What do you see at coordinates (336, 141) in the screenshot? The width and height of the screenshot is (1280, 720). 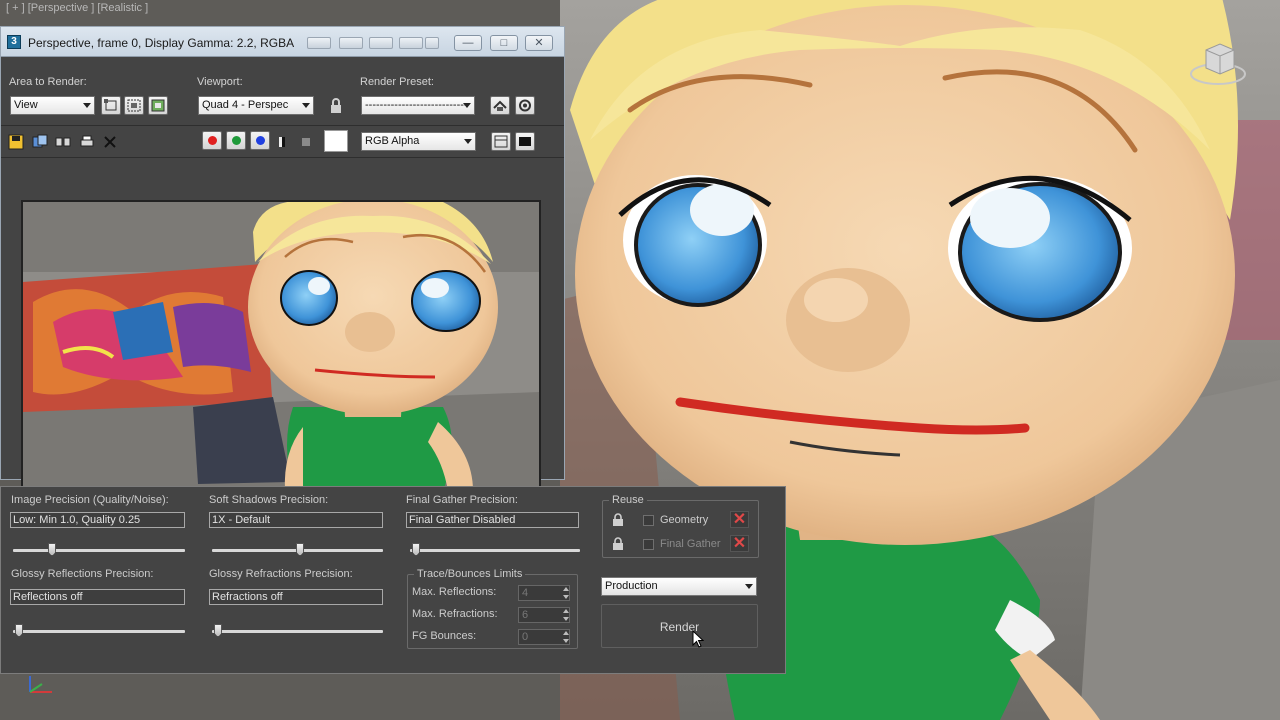 I see `swatch-color-box` at bounding box center [336, 141].